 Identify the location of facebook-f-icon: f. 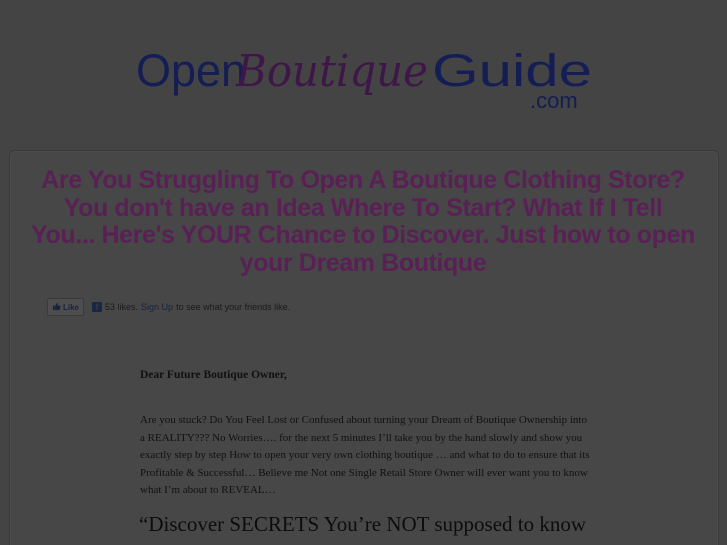
(97, 307).